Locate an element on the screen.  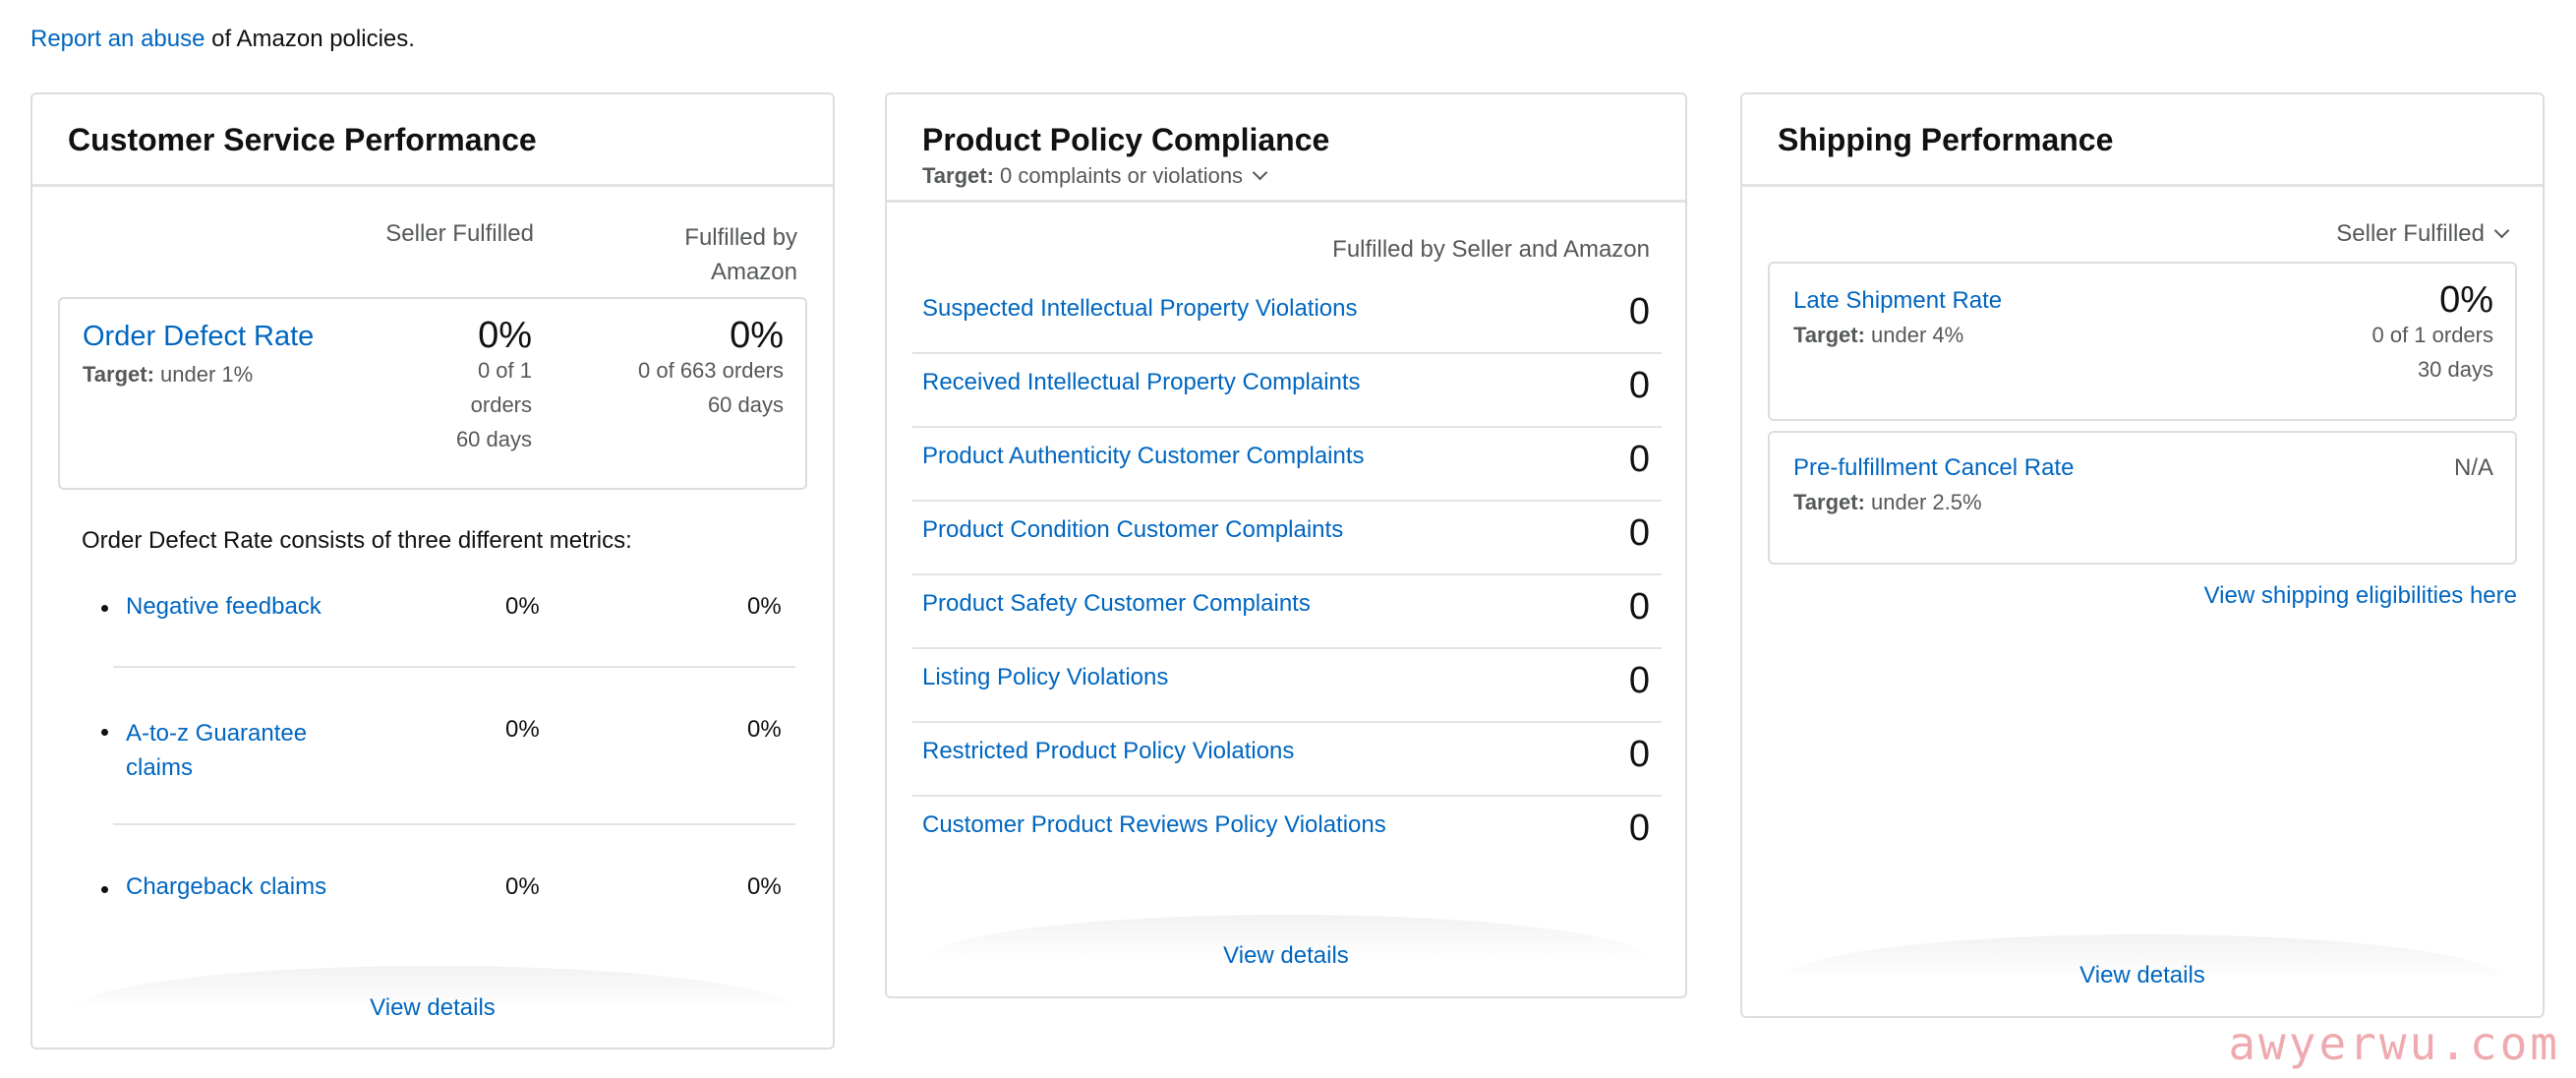
policy-row-restricted-link: Restricted Product Policy Violations is located at coordinates (1108, 751).